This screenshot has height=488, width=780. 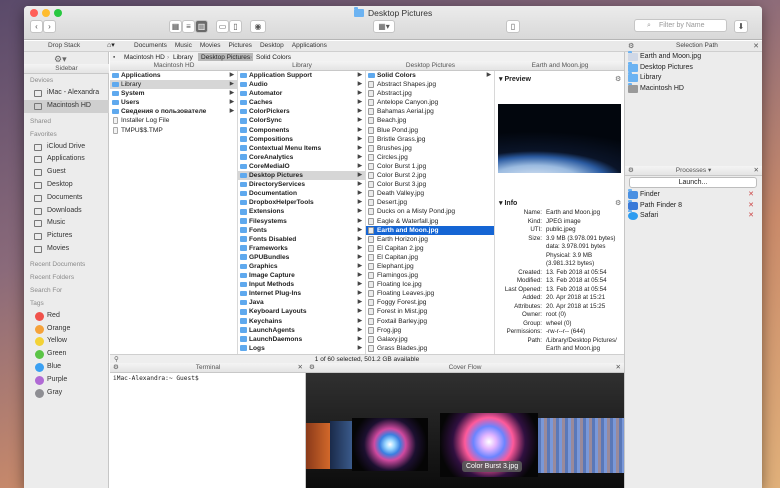 What do you see at coordinates (49, 26) in the screenshot?
I see `forward-button: ›` at bounding box center [49, 26].